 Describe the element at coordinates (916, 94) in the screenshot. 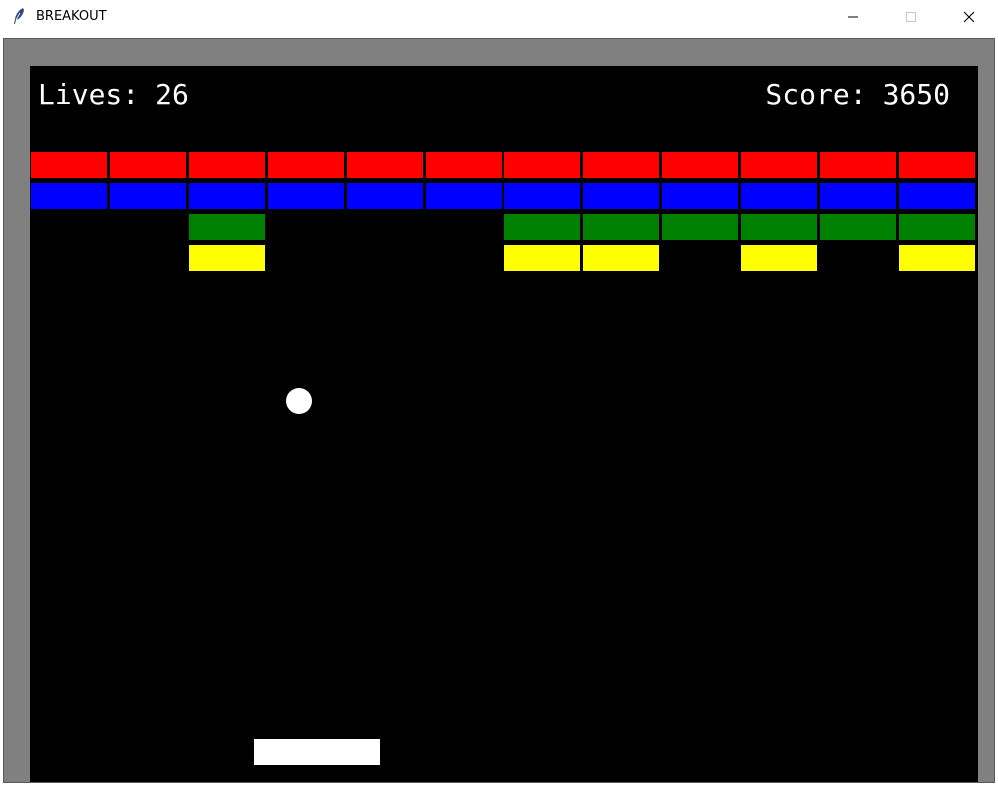

I see `score-value: 3650` at that location.